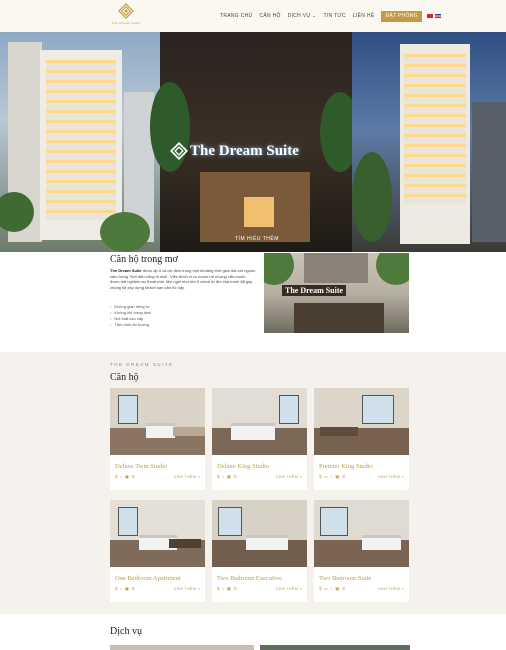  I want to click on room-card: Deluxe King Studio $ ⌂ ▣ ≋ XEM THÊM », so click(259, 439).